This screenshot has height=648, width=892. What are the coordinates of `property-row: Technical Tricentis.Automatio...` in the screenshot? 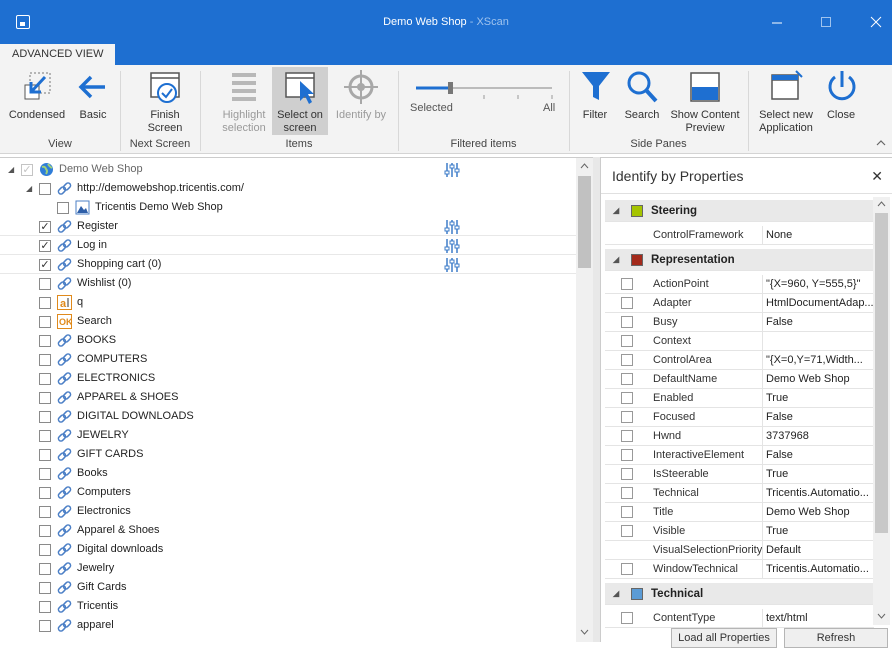 It's located at (739, 493).